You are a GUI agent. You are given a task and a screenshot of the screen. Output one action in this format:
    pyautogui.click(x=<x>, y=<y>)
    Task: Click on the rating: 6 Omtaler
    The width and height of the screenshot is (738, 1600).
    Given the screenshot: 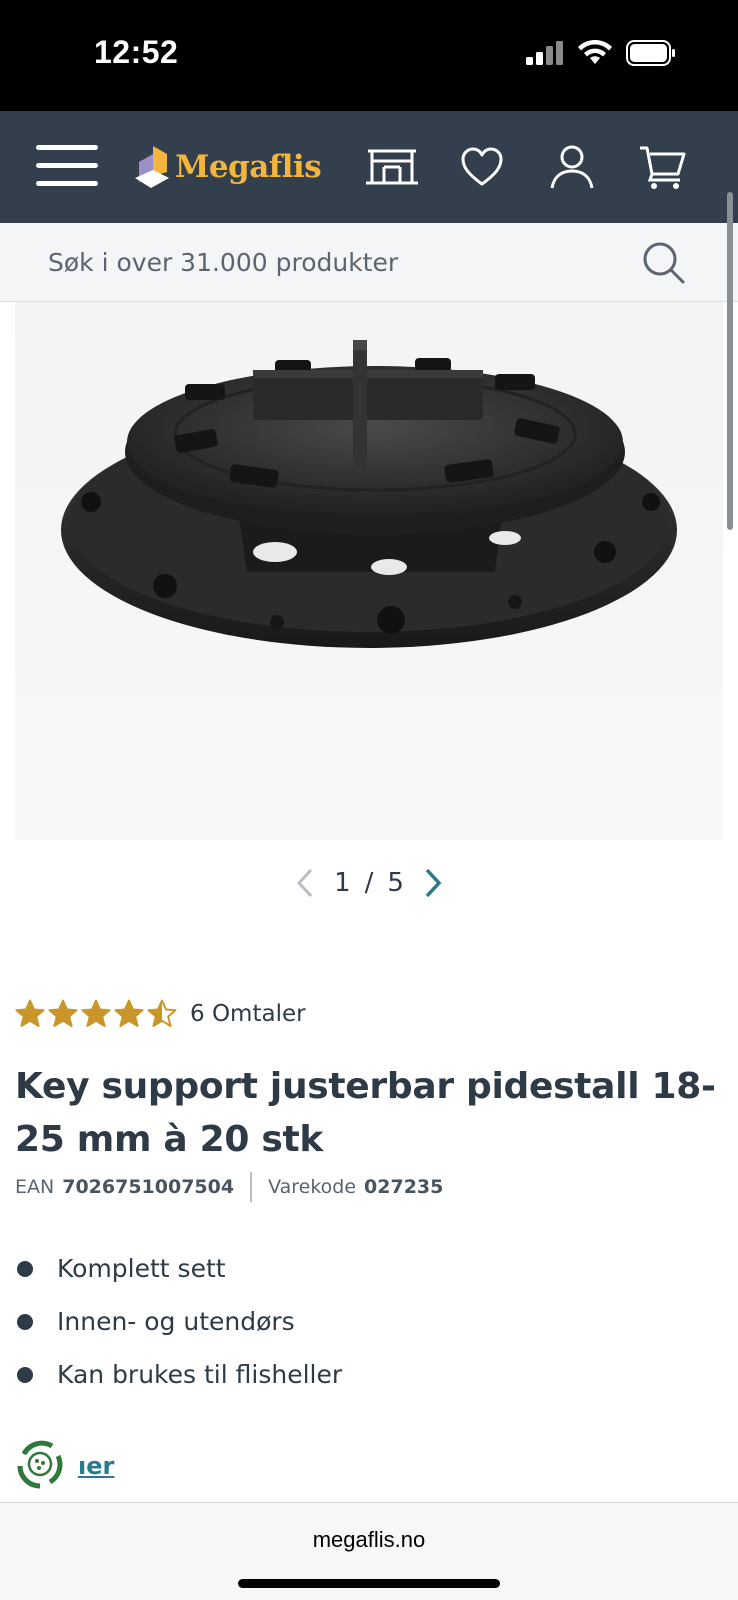 What is the action you would take?
    pyautogui.click(x=160, y=1014)
    